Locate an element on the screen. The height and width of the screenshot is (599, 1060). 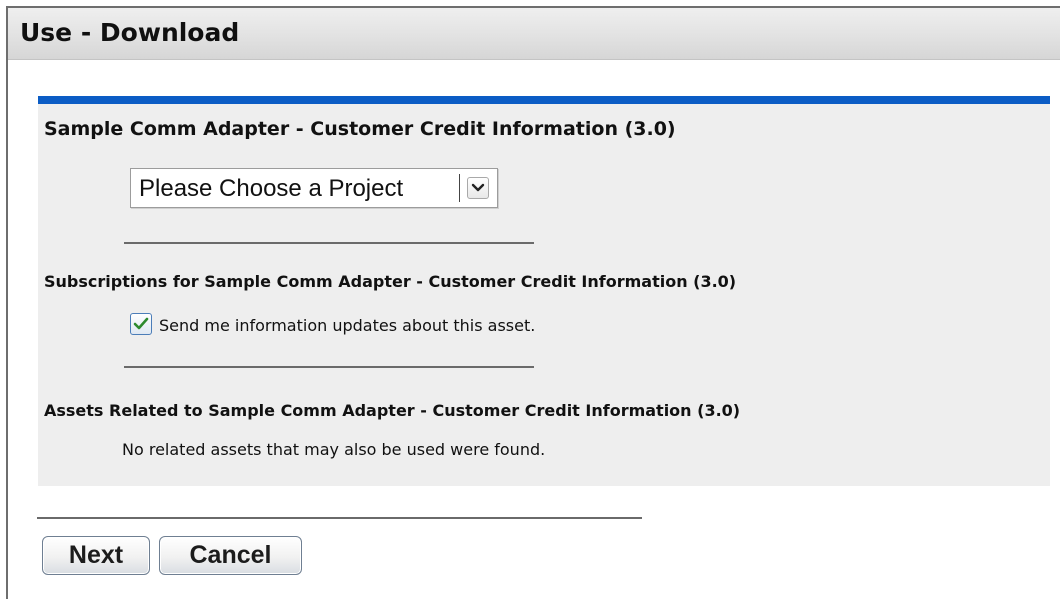
subscribe-updates-checkbox is located at coordinates (141, 324).